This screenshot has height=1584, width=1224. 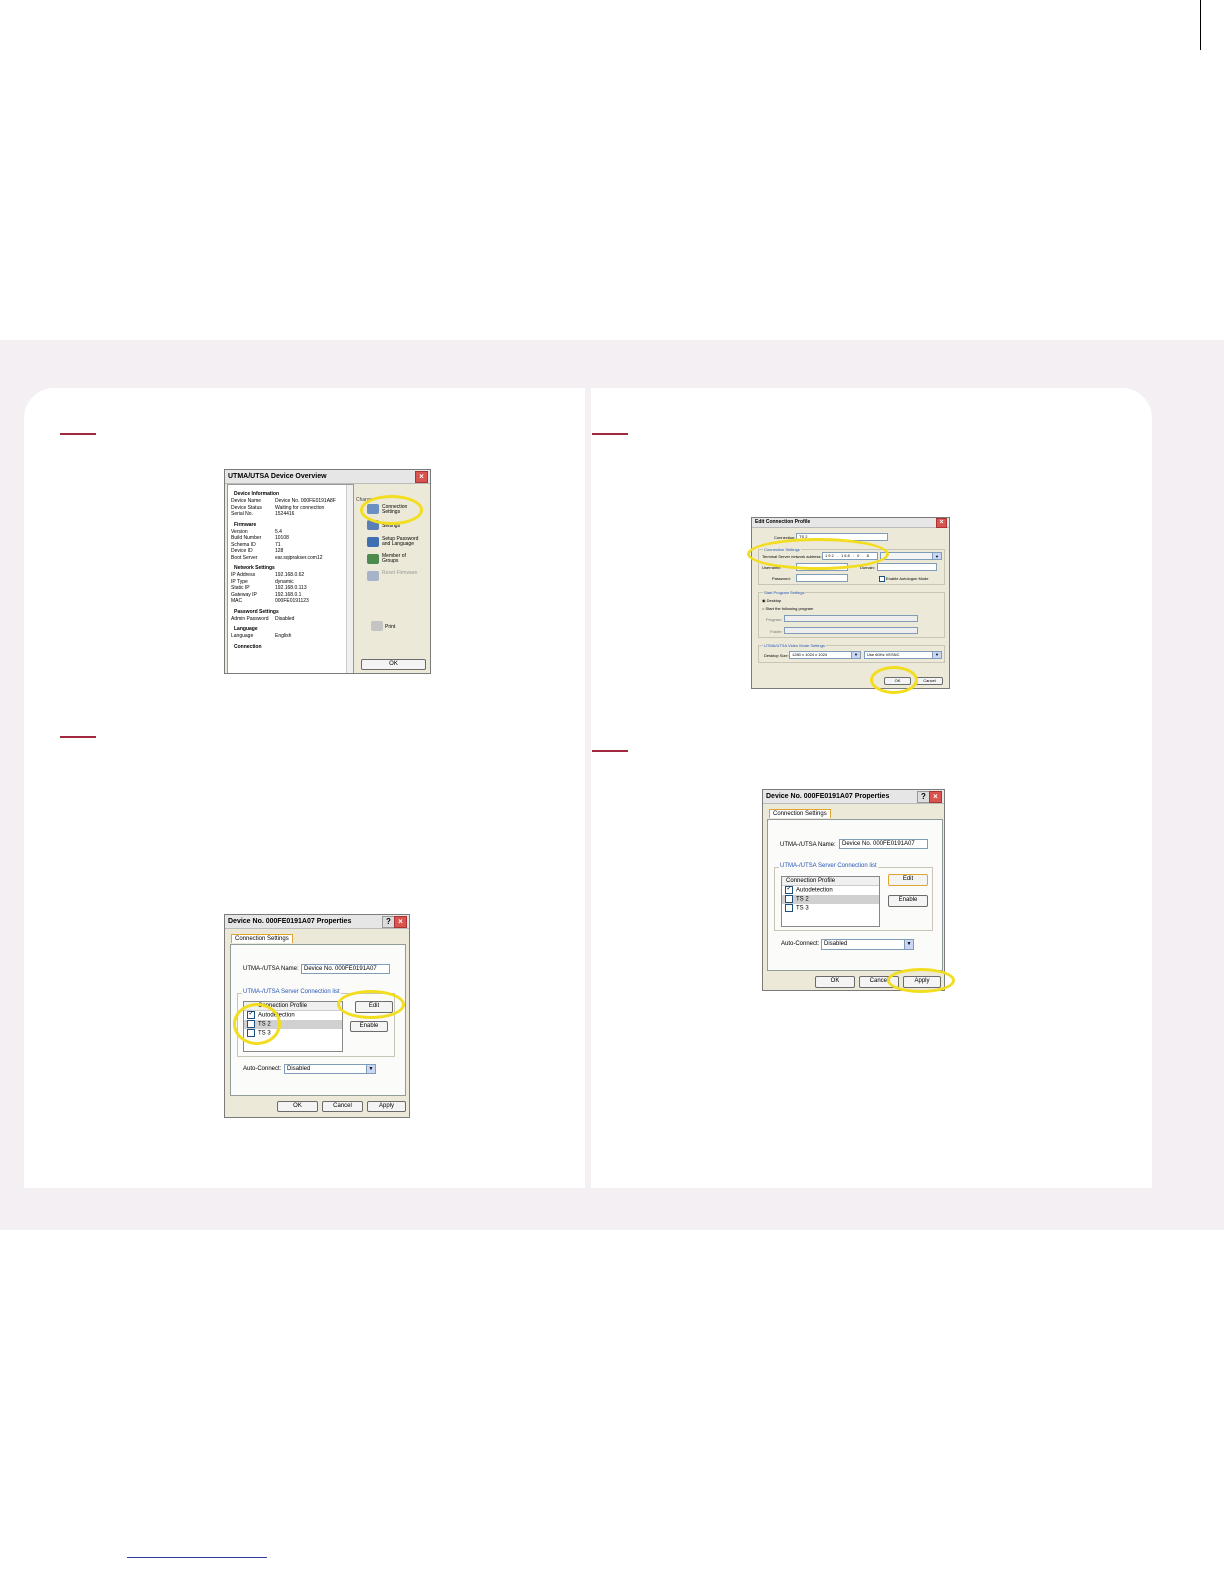 I want to click on section-heading: Language, so click(x=246, y=629).